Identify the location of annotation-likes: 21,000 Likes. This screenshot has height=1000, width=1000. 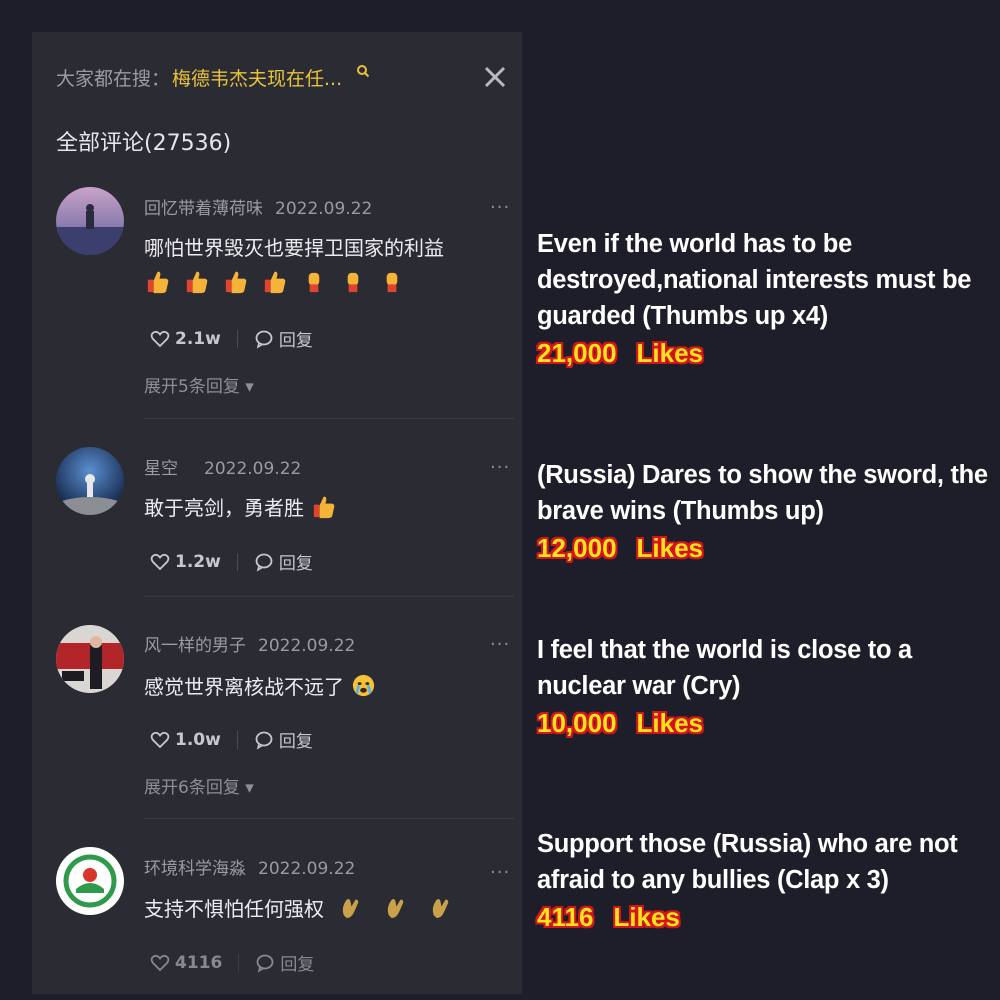
(767, 353).